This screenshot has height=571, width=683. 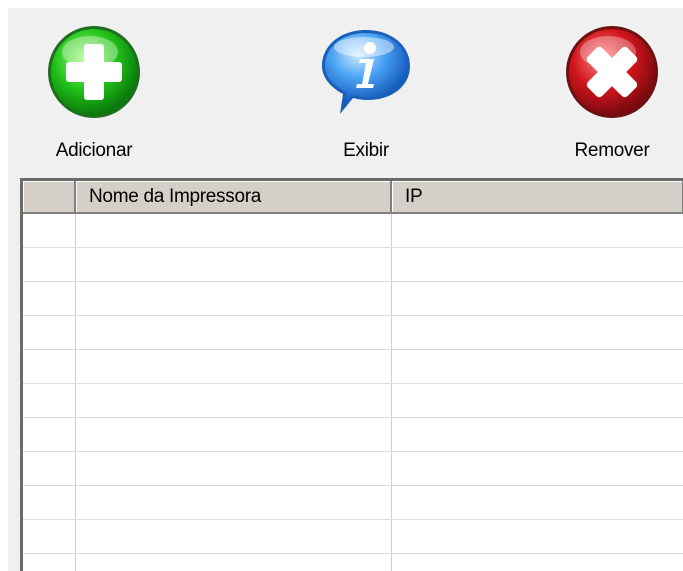 What do you see at coordinates (366, 72) in the screenshot?
I see `info-icon` at bounding box center [366, 72].